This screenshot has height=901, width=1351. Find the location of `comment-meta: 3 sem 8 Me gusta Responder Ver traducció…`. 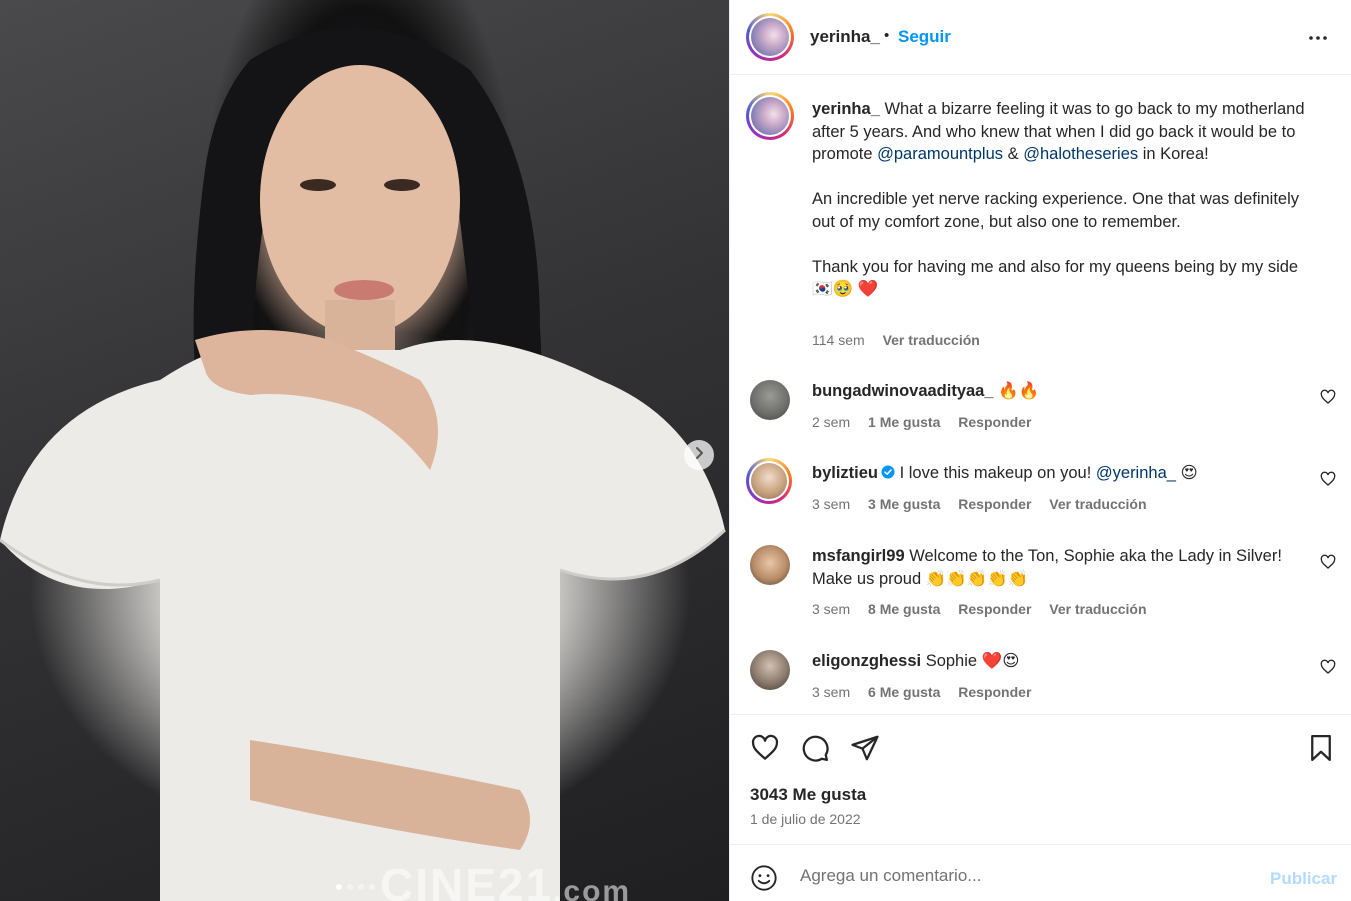

comment-meta: 3 sem 8 Me gusta Responder Ver traducció… is located at coordinates (986, 609).